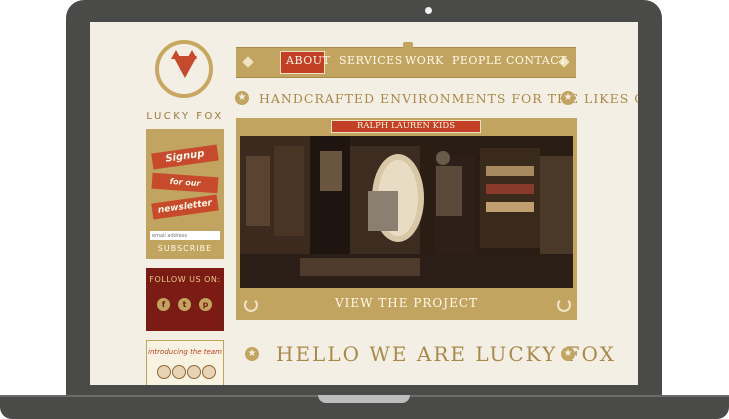 The width and height of the screenshot is (729, 419). What do you see at coordinates (184, 304) in the screenshot?
I see `twitter-icon: t` at bounding box center [184, 304].